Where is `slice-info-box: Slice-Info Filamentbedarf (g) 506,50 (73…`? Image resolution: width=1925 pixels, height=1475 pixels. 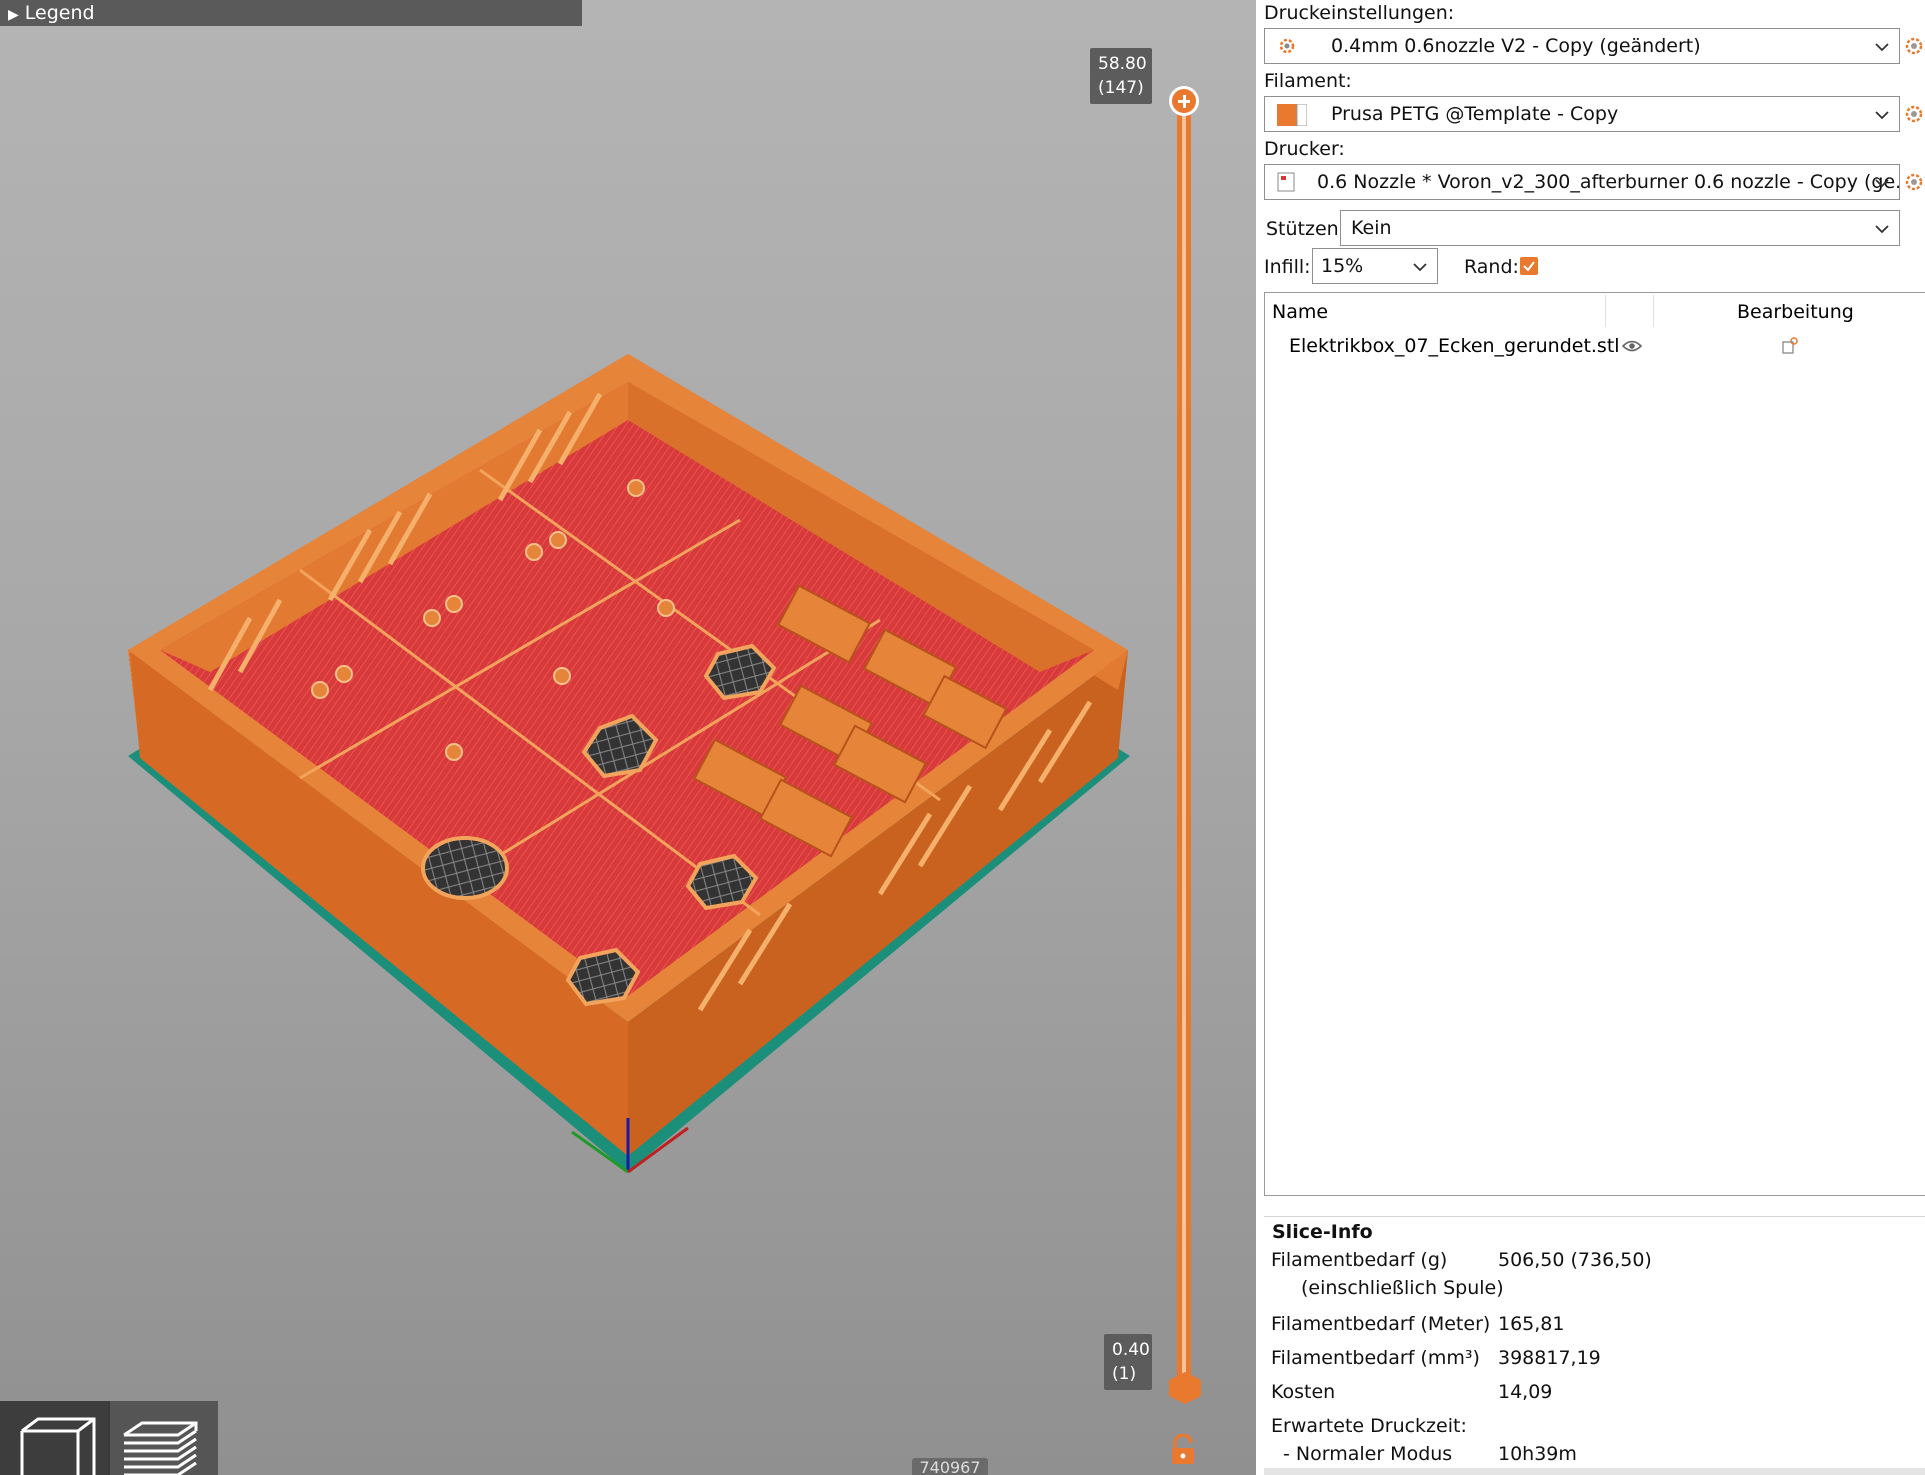
slice-info-box: Slice-Info Filamentbedarf (g) 506,50 (73… is located at coordinates (1594, 1345).